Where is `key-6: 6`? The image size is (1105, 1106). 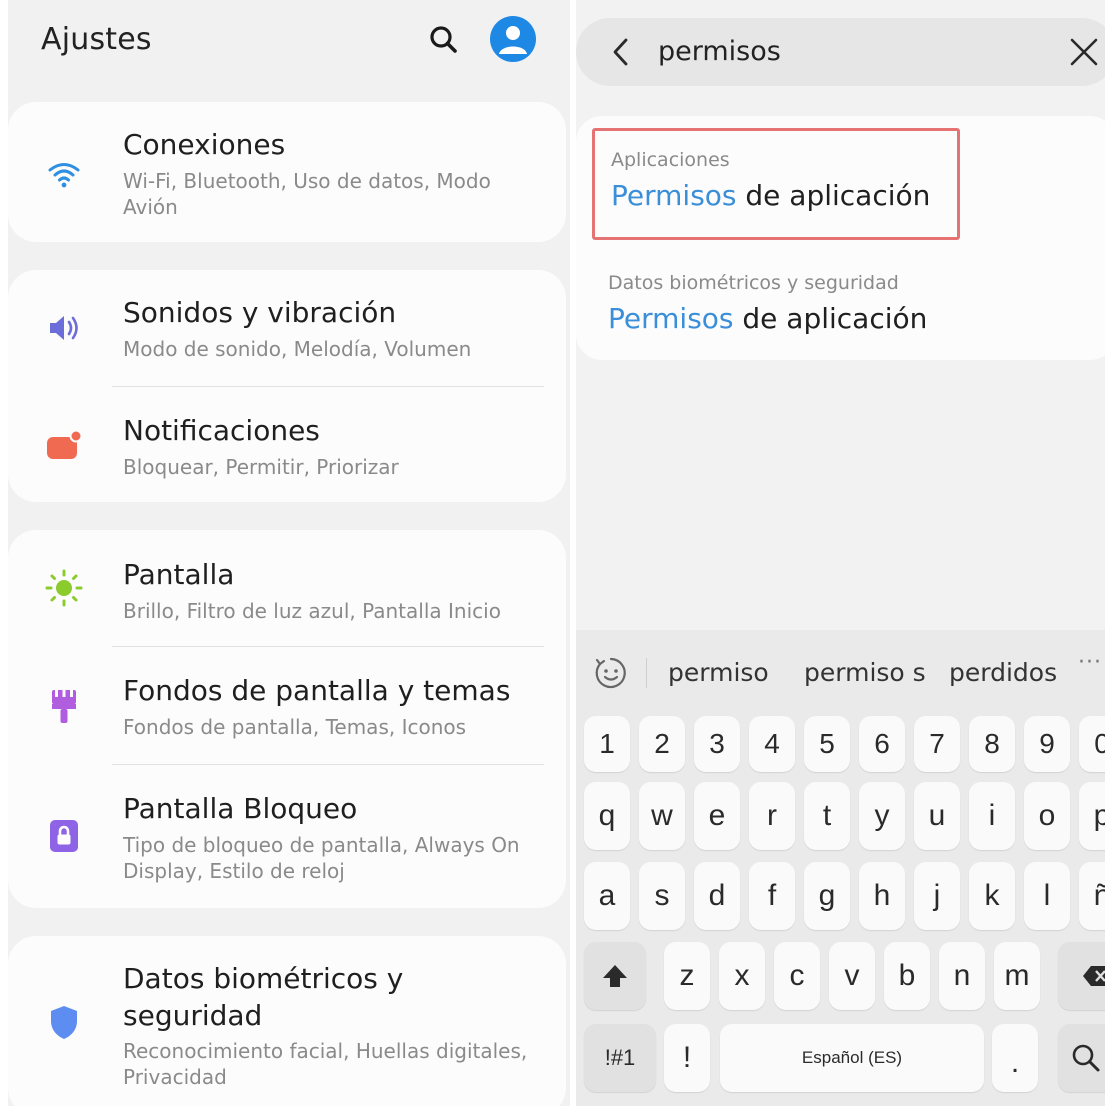
key-6: 6 is located at coordinates (882, 744).